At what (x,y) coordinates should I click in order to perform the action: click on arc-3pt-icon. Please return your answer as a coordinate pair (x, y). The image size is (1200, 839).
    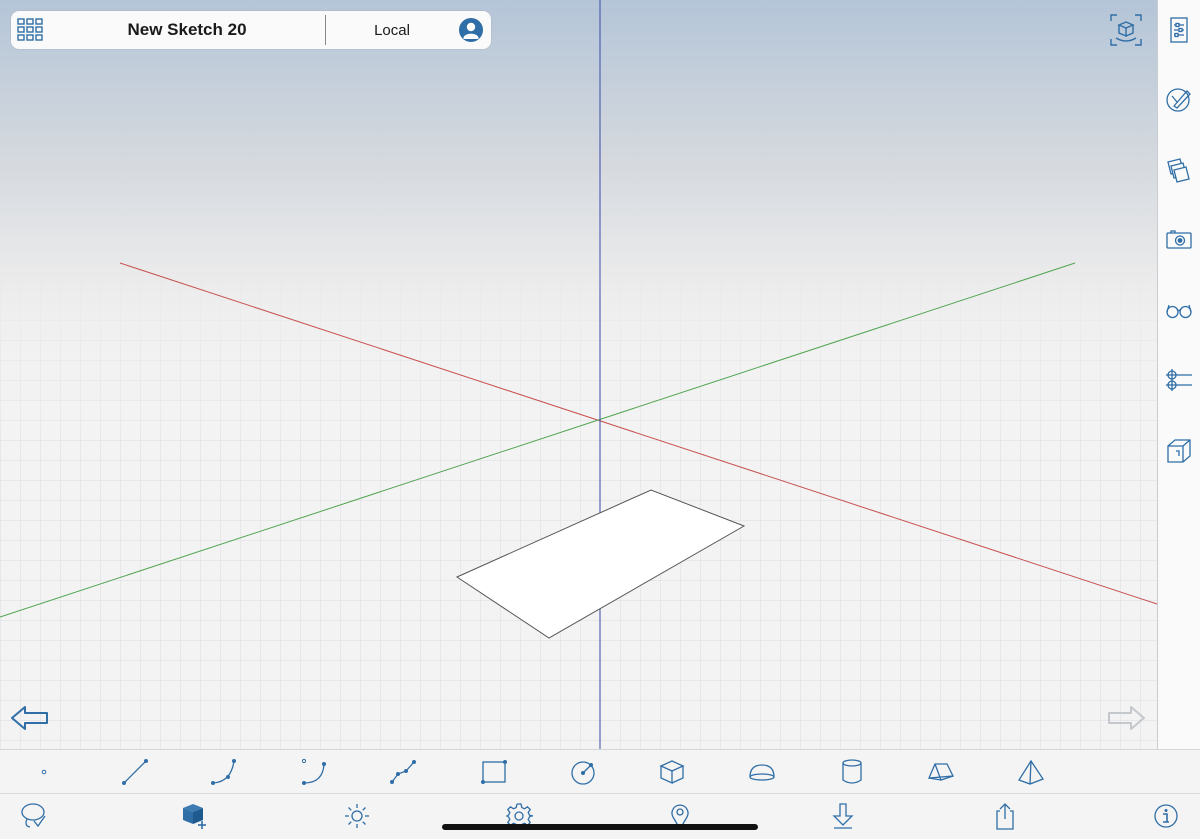
    Looking at the image, I should click on (225, 772).